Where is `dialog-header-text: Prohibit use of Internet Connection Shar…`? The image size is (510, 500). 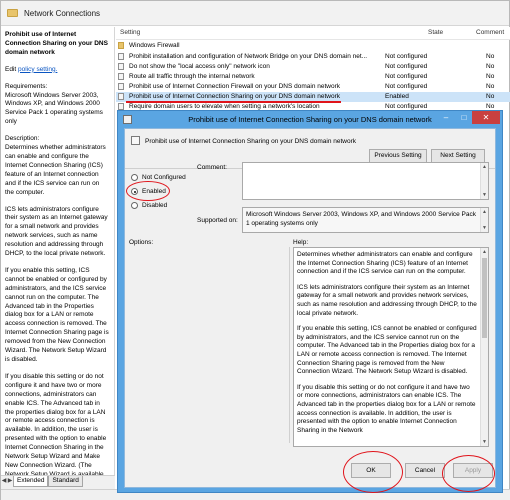 dialog-header-text: Prohibit use of Internet Connection Shar… is located at coordinates (251, 141).